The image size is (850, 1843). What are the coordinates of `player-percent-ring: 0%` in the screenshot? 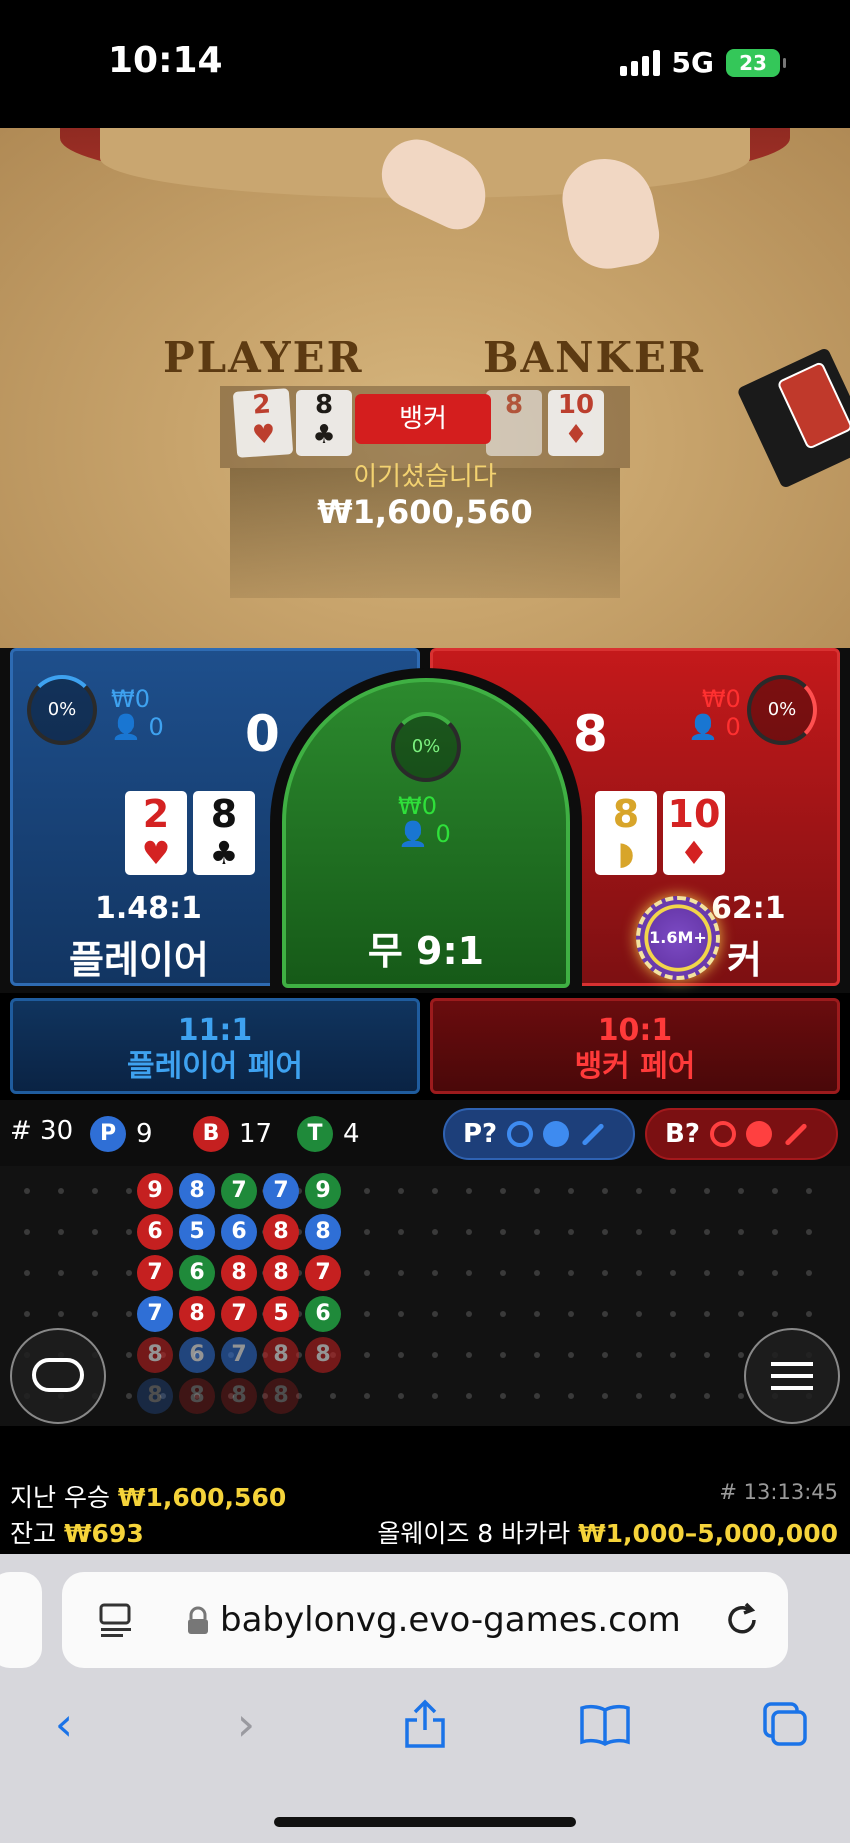 It's located at (62, 710).